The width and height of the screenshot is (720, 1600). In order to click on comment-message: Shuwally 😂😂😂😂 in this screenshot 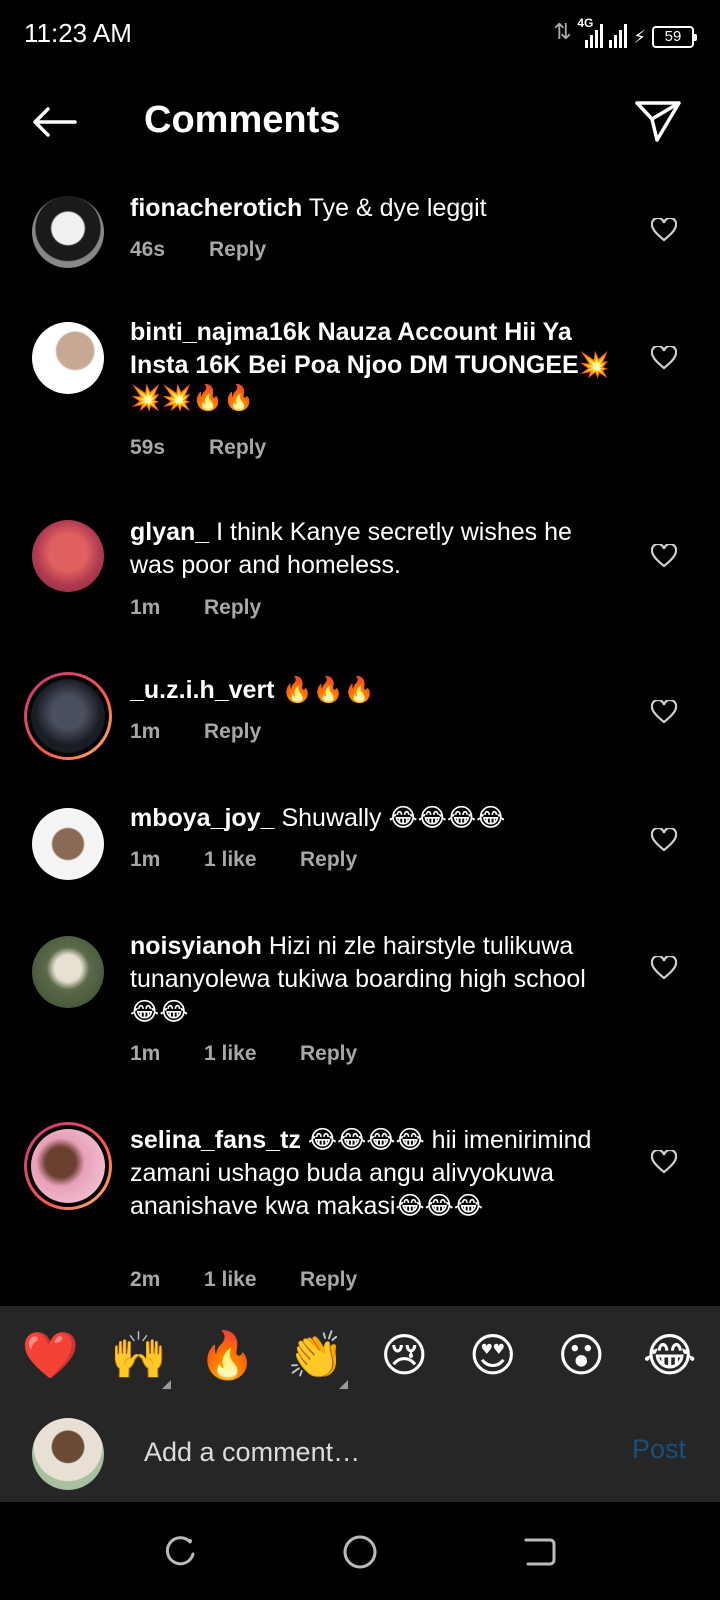, I will do `click(393, 818)`.